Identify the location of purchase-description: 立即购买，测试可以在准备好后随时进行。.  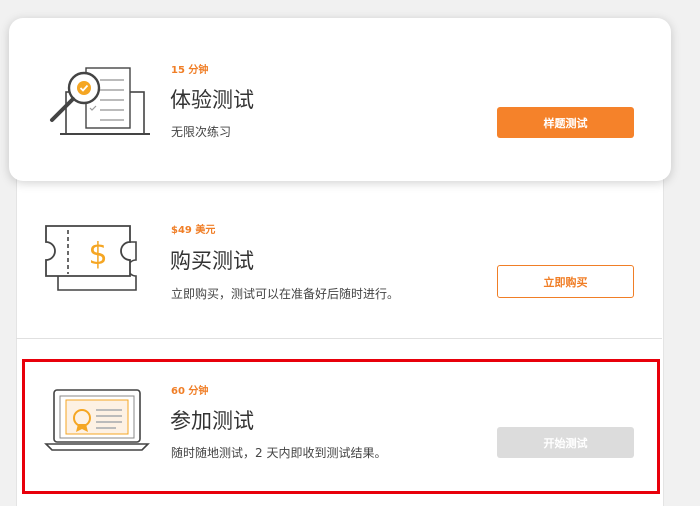
(285, 294).